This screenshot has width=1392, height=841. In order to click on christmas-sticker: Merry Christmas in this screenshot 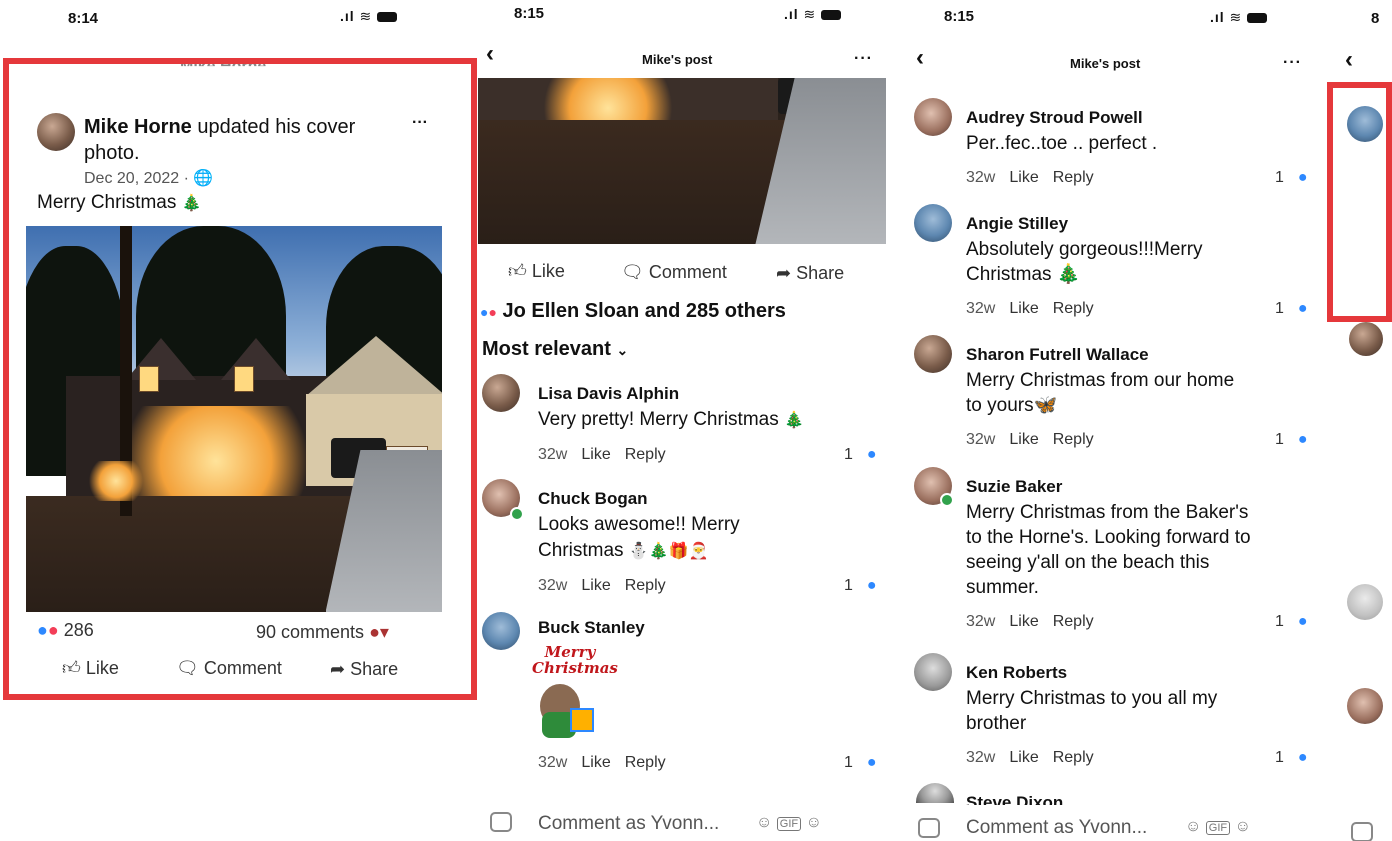, I will do `click(572, 692)`.